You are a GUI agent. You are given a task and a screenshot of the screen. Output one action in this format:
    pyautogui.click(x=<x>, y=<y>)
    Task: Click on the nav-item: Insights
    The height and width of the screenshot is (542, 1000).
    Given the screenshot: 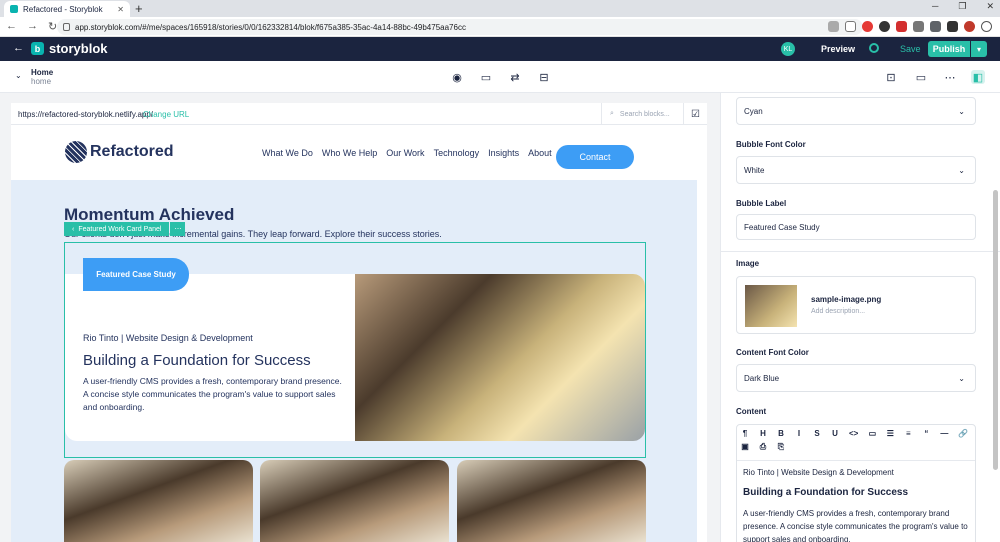 What is the action you would take?
    pyautogui.click(x=503, y=153)
    